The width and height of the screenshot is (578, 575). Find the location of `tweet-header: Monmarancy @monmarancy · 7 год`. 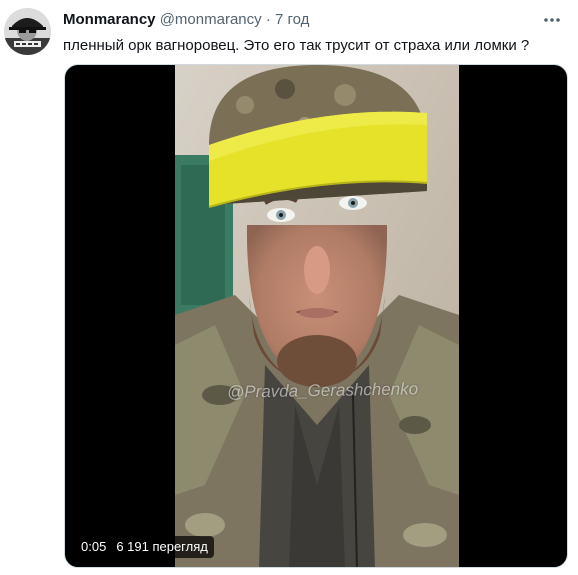

tweet-header: Monmarancy @monmarancy · 7 год is located at coordinates (186, 20).